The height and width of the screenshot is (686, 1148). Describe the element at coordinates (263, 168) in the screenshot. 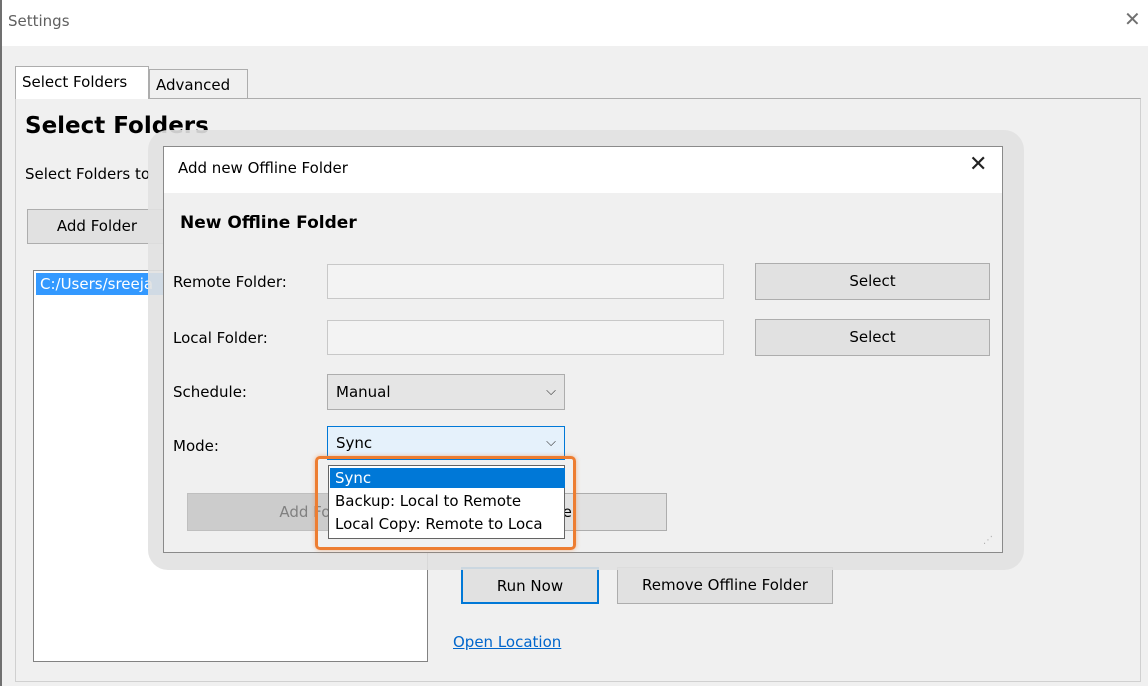

I see `dialog-title: Add new Offline Folder` at that location.